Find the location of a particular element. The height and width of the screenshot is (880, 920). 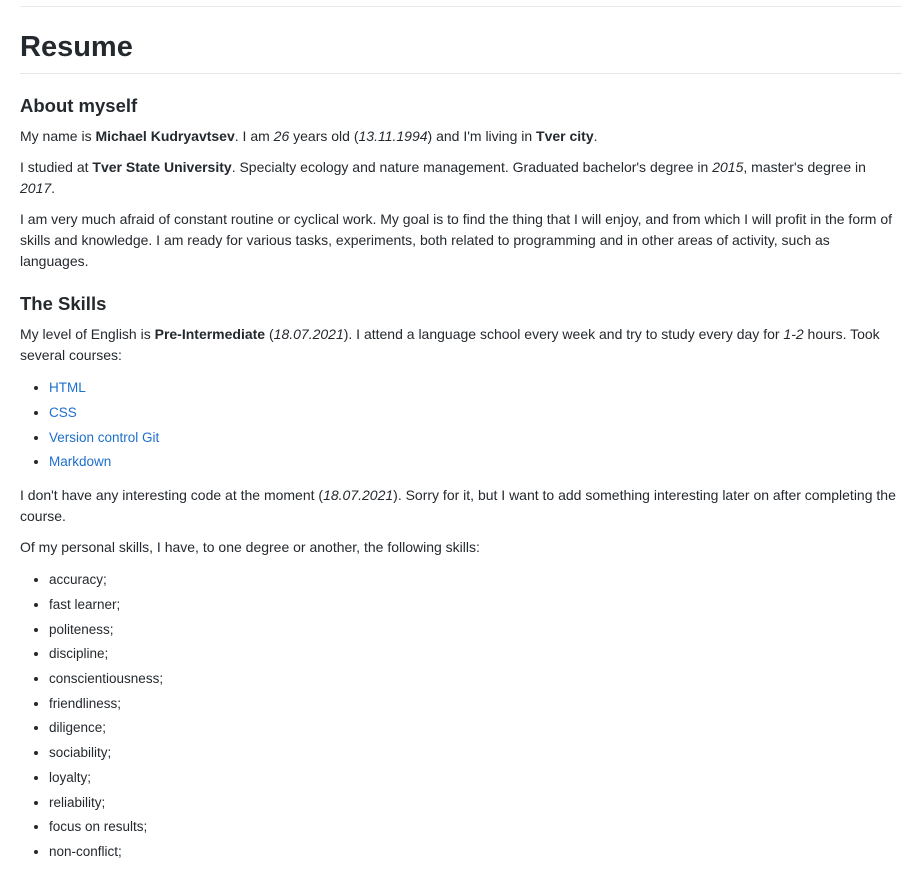

text: My level of English is is located at coordinates (87, 334).